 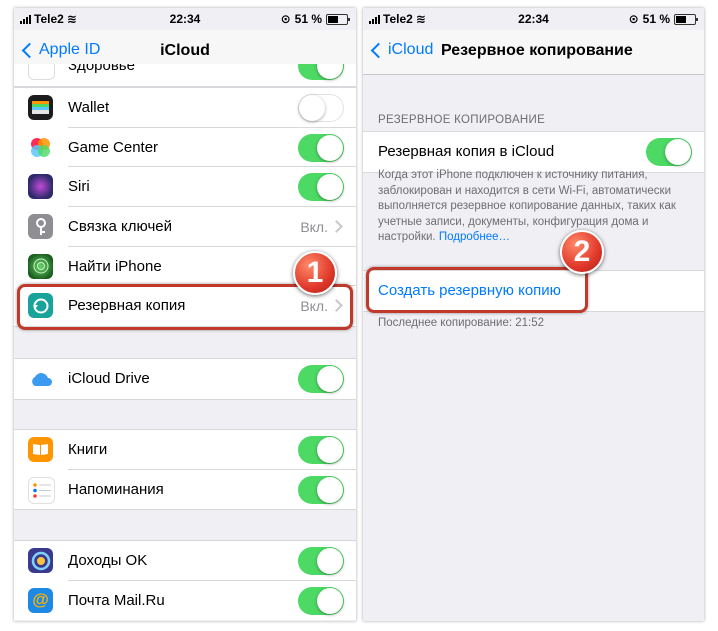 I want to click on row-siri: Siri, so click(x=185, y=187).